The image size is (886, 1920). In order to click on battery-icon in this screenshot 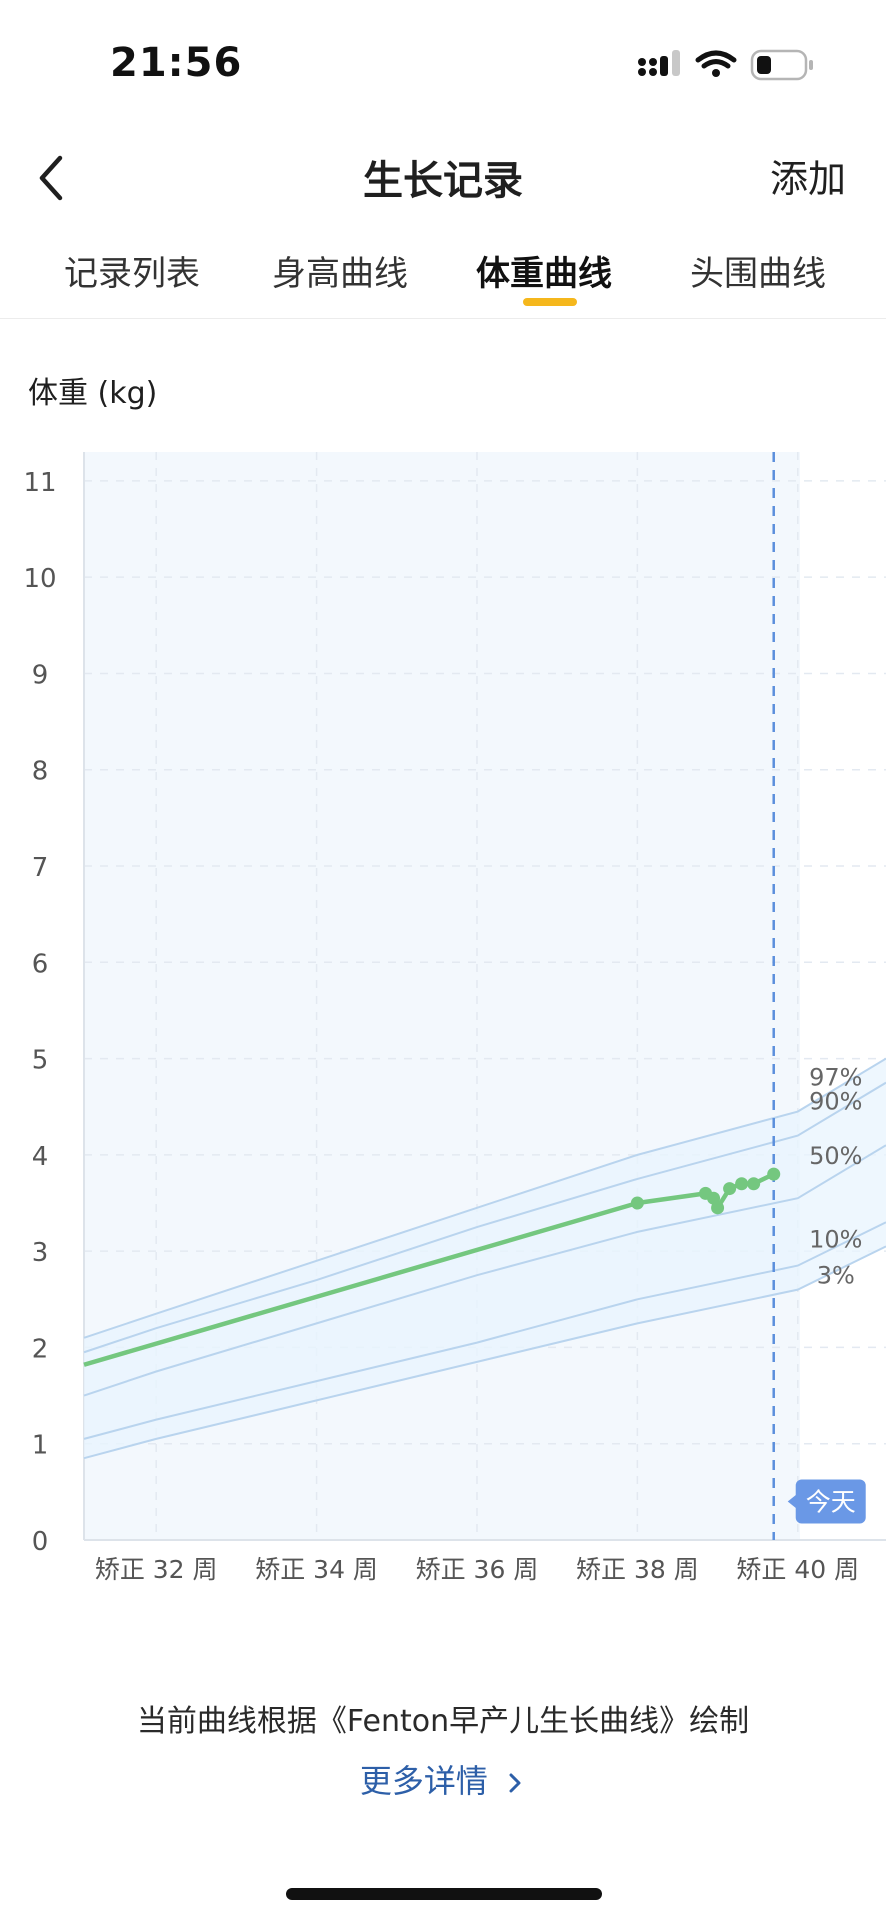, I will do `click(781, 65)`.